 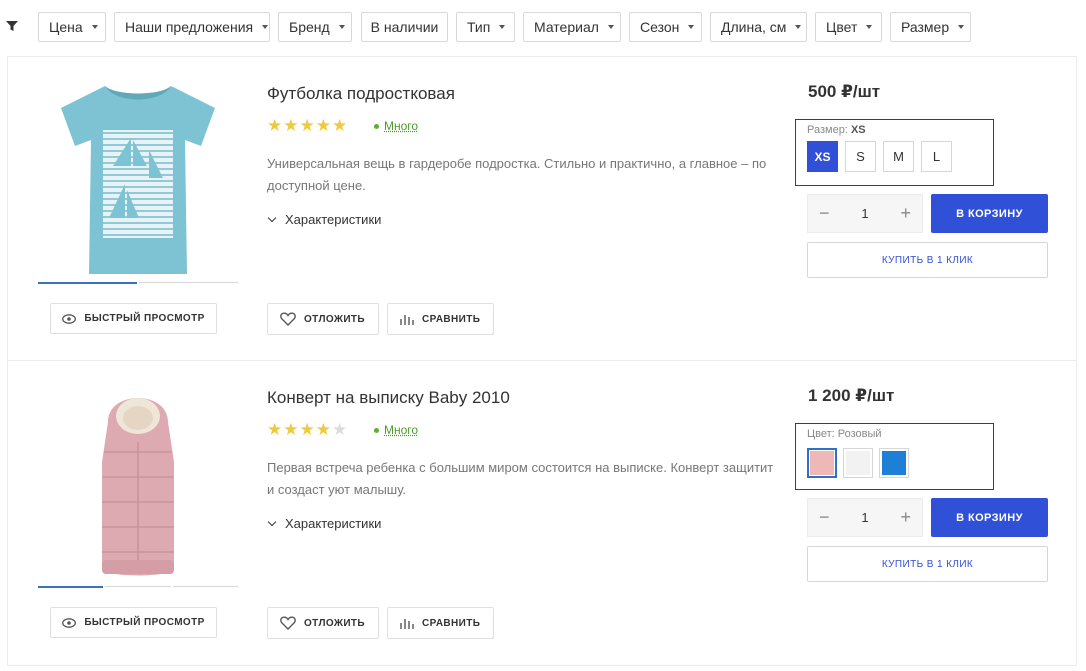 I want to click on filter-9: Цвет, so click(x=848, y=27).